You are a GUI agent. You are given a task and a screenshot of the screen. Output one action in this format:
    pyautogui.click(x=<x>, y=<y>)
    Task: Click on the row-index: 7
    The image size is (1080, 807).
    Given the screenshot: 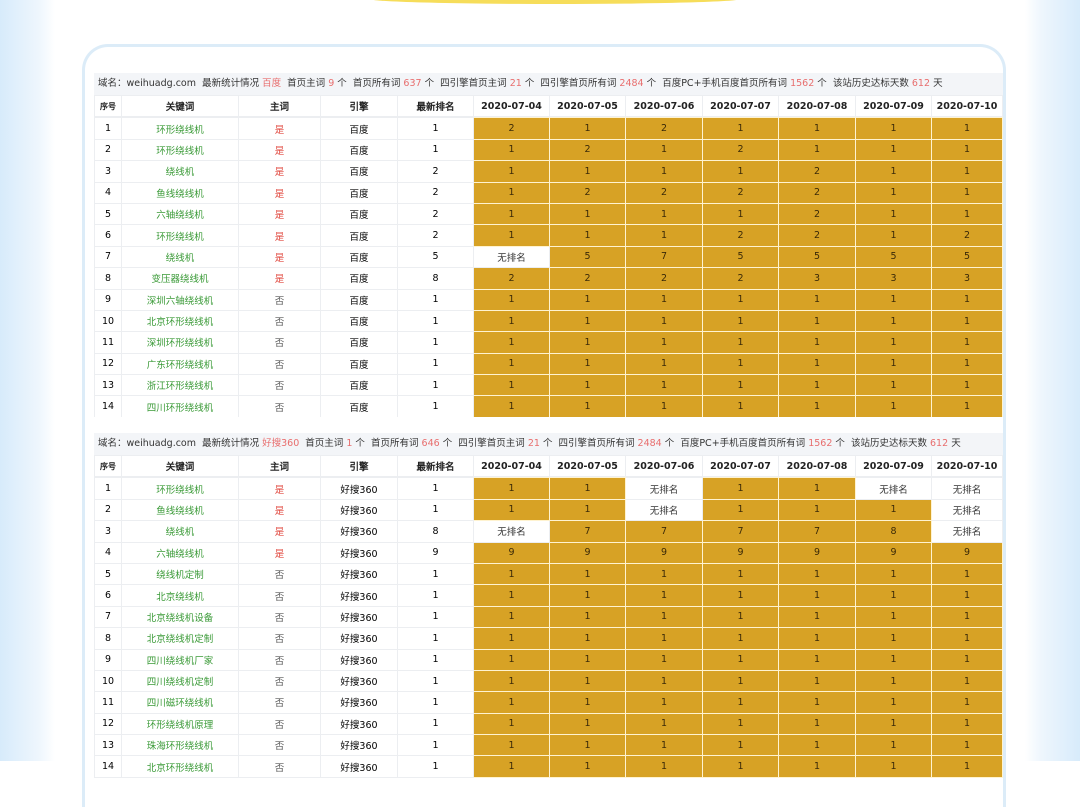 What is the action you would take?
    pyautogui.click(x=108, y=616)
    